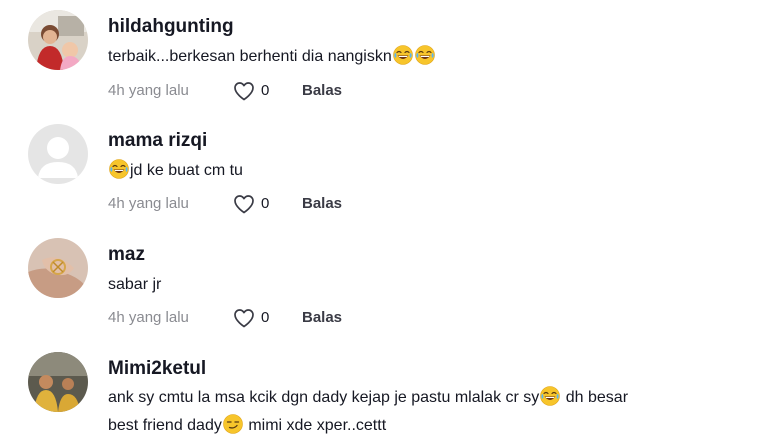 The width and height of the screenshot is (769, 445). What do you see at coordinates (250, 56) in the screenshot?
I see `comment-text-body: terbaik...berkesan berhenti dia nangiskn` at bounding box center [250, 56].